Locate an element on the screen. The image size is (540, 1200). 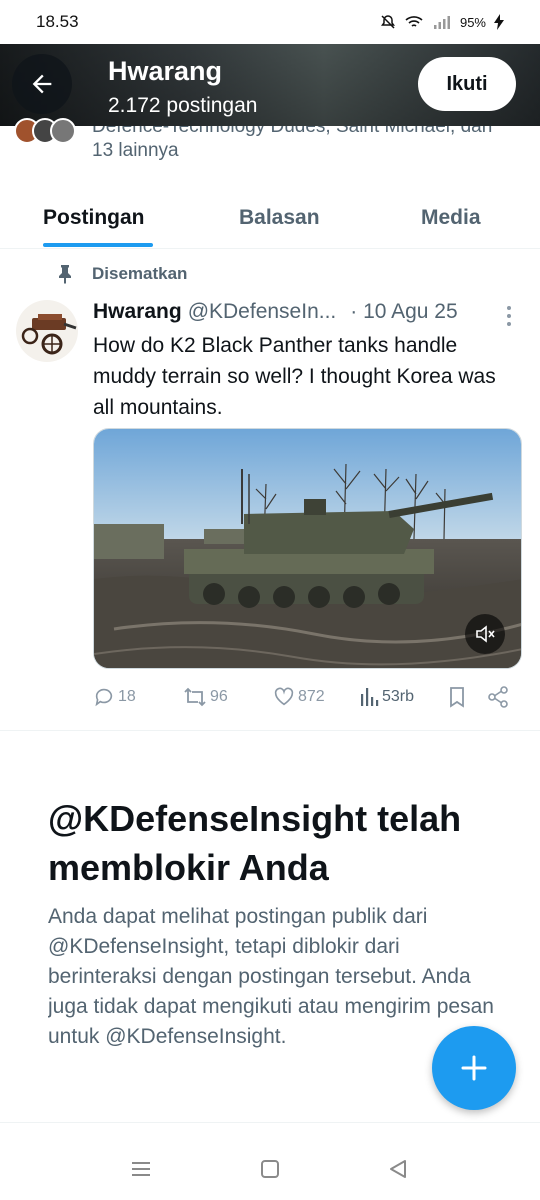
pinned-indicator: Disematkan is located at coordinates (121, 274).